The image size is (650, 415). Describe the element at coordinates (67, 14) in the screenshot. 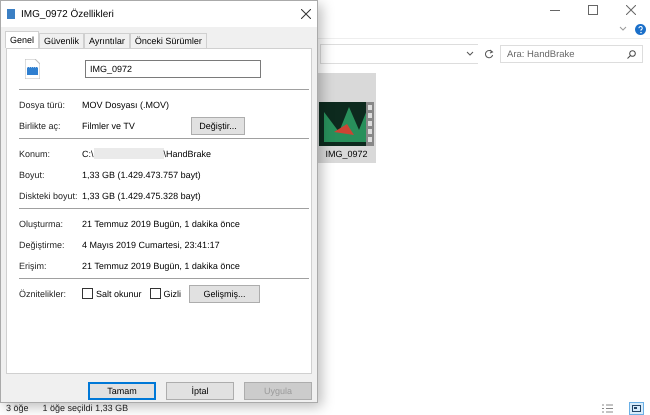

I see `window-title: IMG_0972 Özellikleri` at that location.